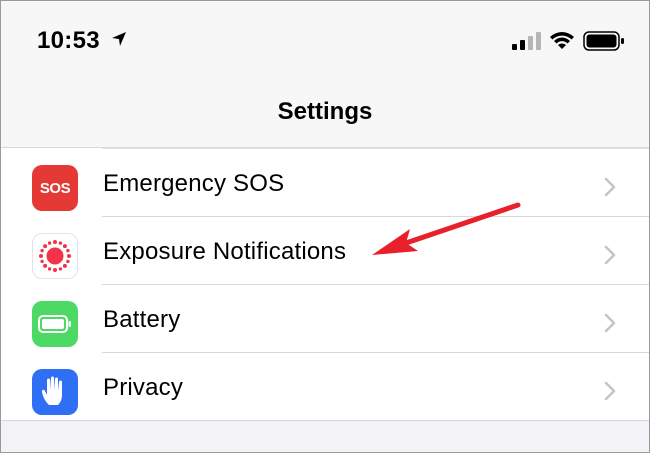 The image size is (650, 453). Describe the element at coordinates (562, 42) in the screenshot. I see `wifi-icon` at that location.